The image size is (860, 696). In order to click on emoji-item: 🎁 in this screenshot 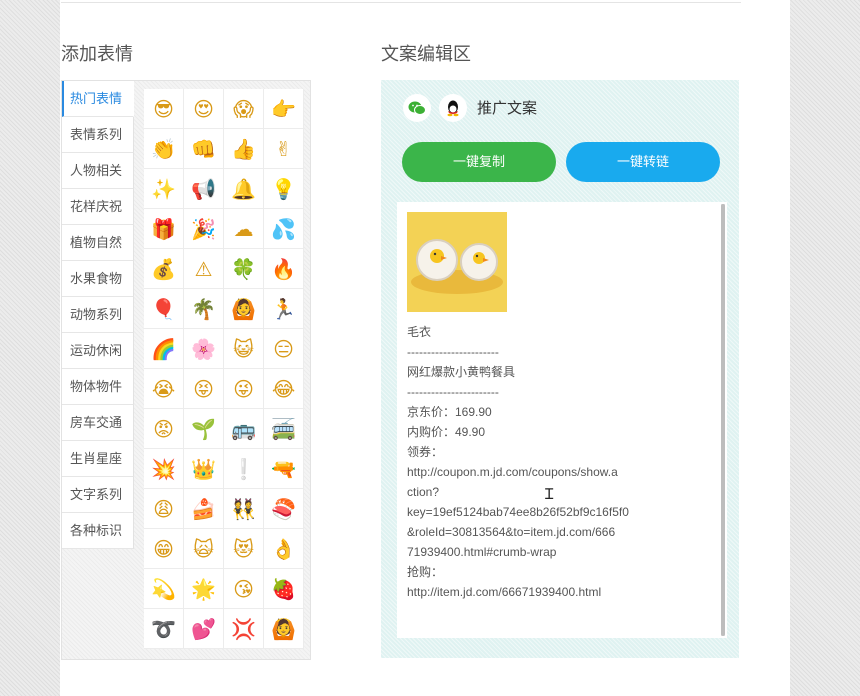, I will do `click(164, 229)`.